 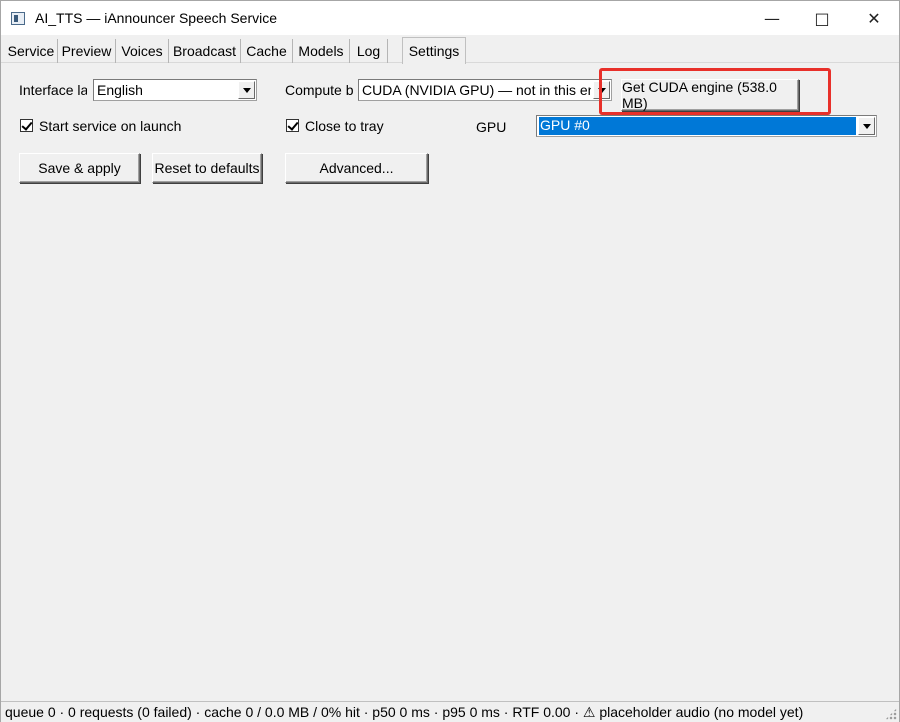 What do you see at coordinates (18, 18) in the screenshot?
I see `app-icon` at bounding box center [18, 18].